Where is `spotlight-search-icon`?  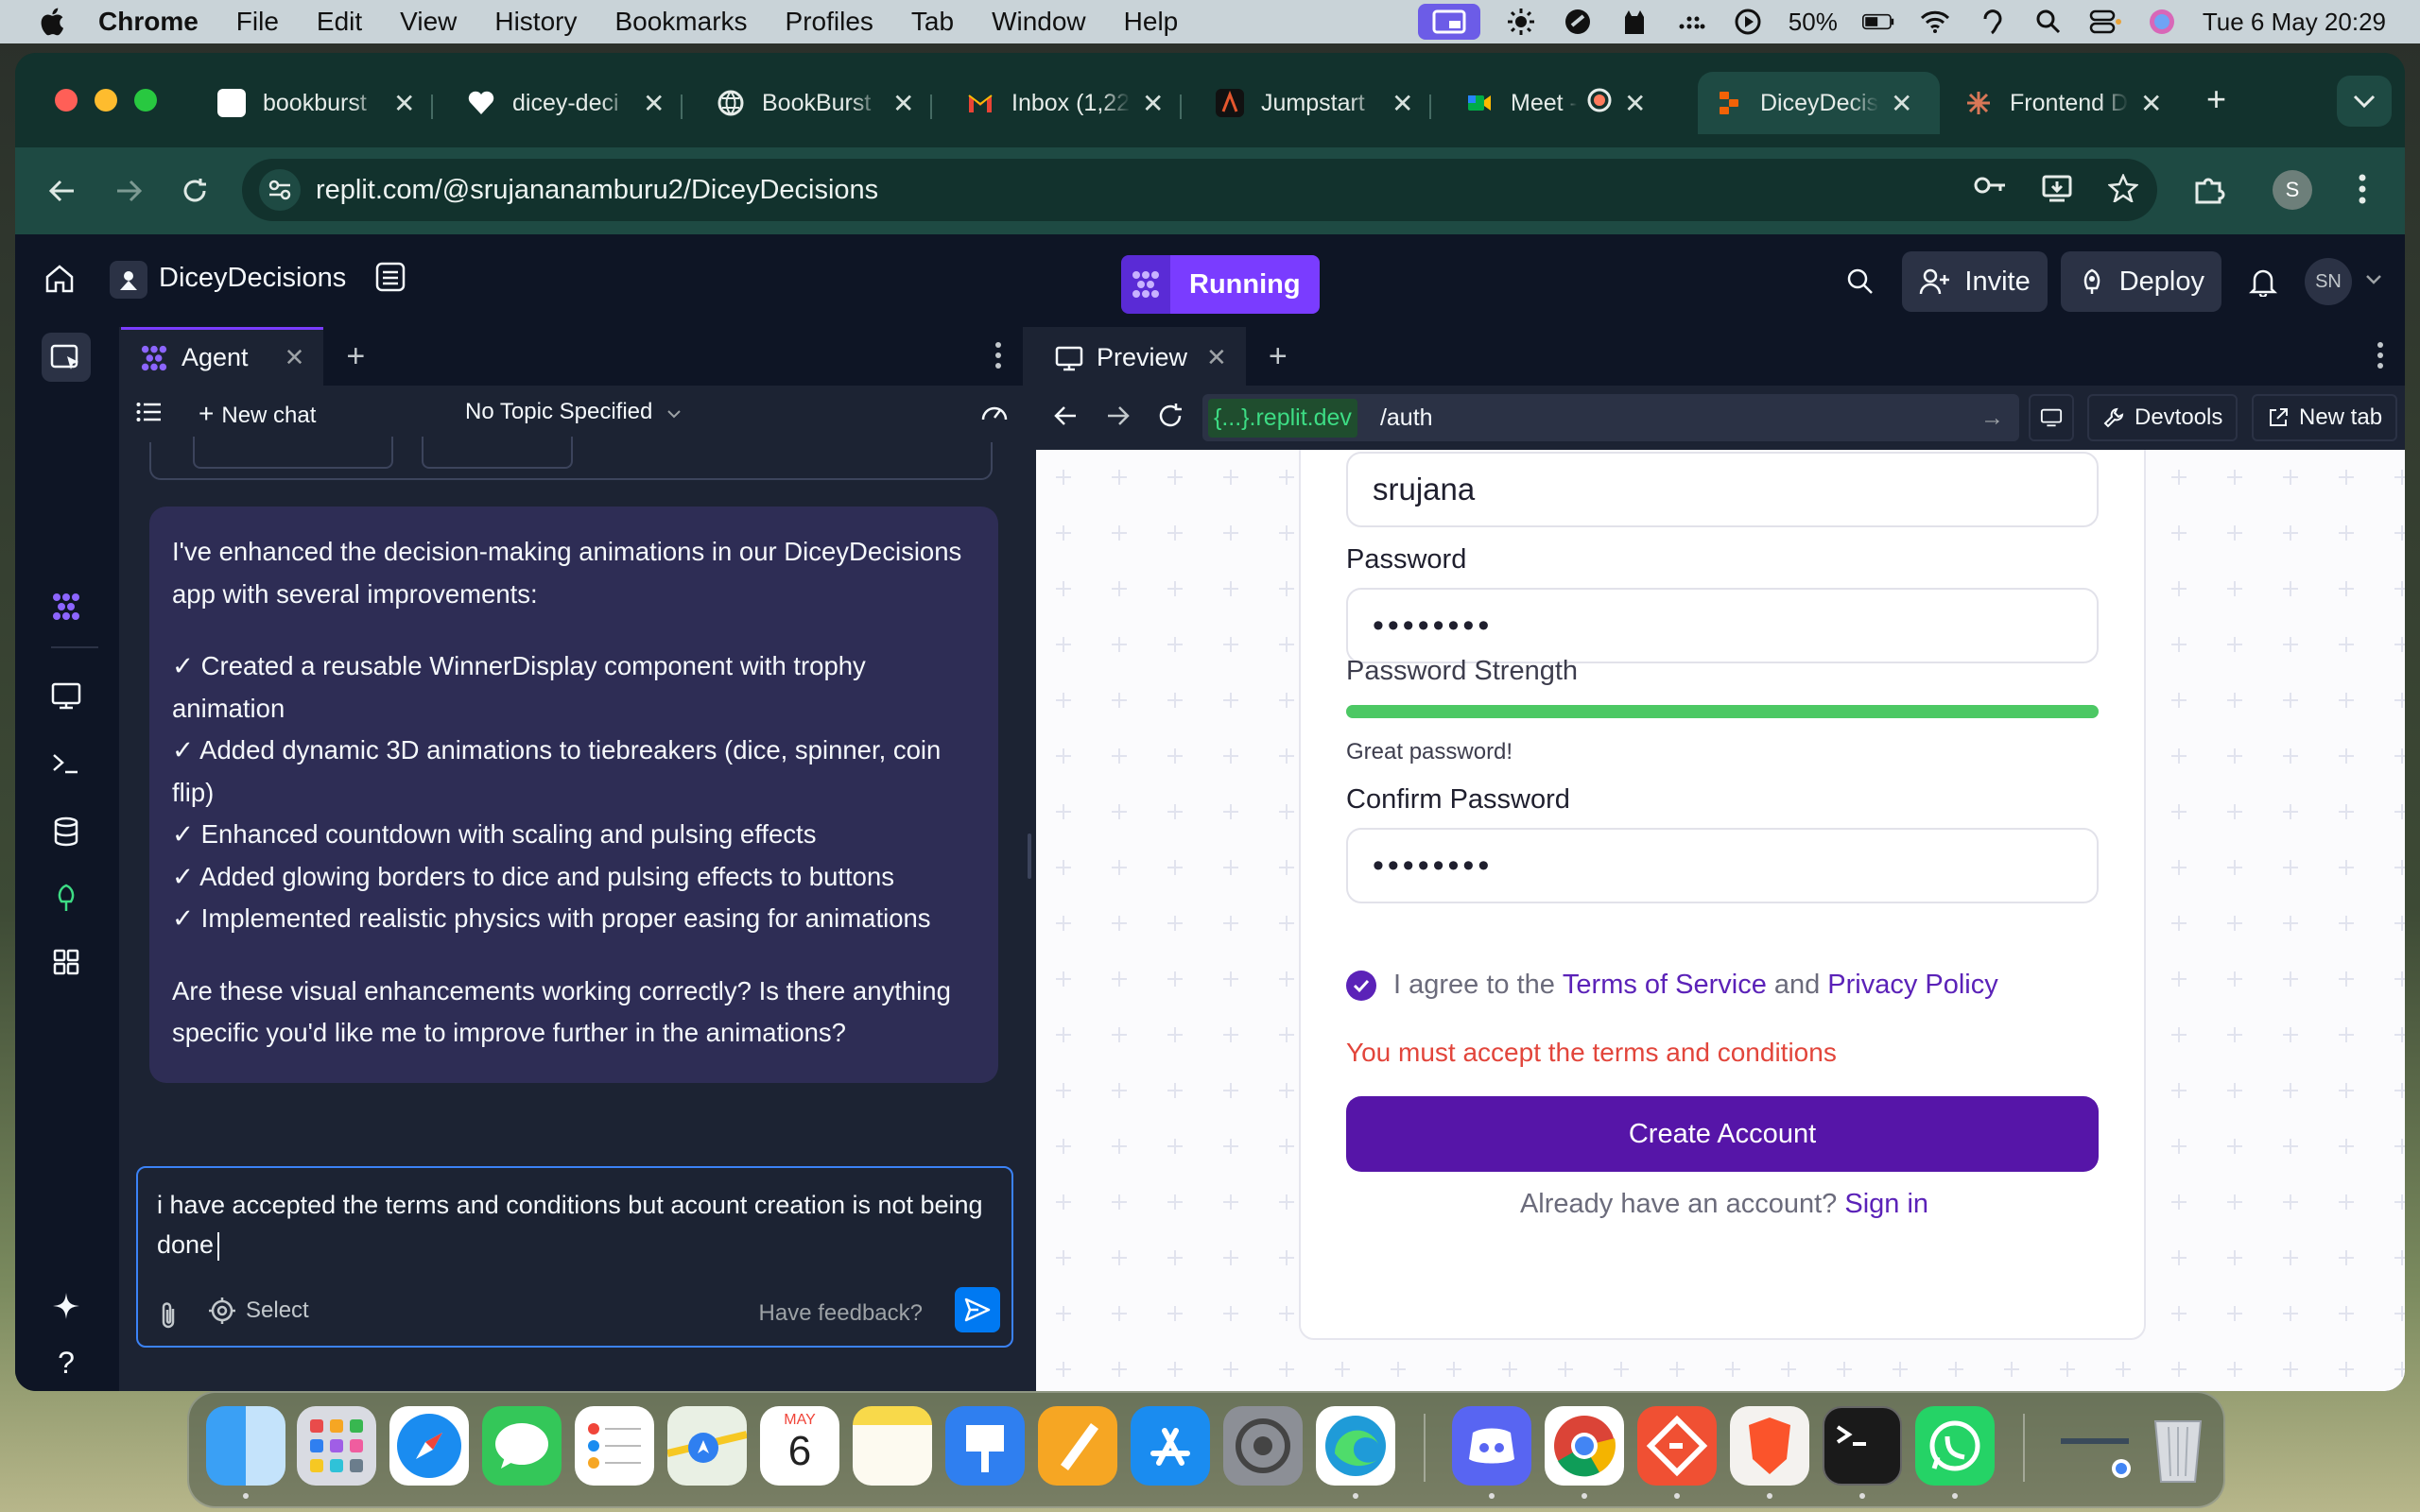
spotlight-search-icon is located at coordinates (2048, 22).